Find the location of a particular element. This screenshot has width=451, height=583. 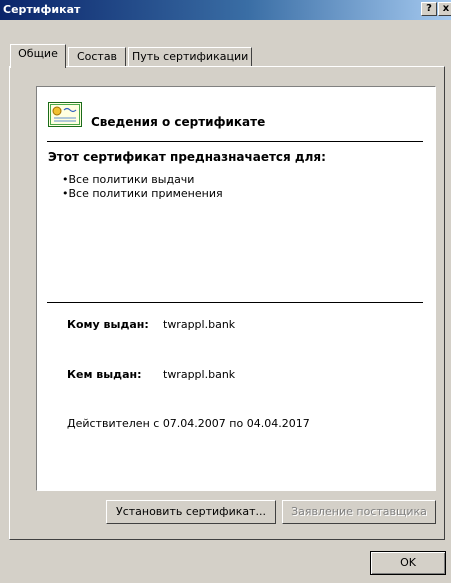

issued-by-label: Кем выдан: is located at coordinates (104, 374).